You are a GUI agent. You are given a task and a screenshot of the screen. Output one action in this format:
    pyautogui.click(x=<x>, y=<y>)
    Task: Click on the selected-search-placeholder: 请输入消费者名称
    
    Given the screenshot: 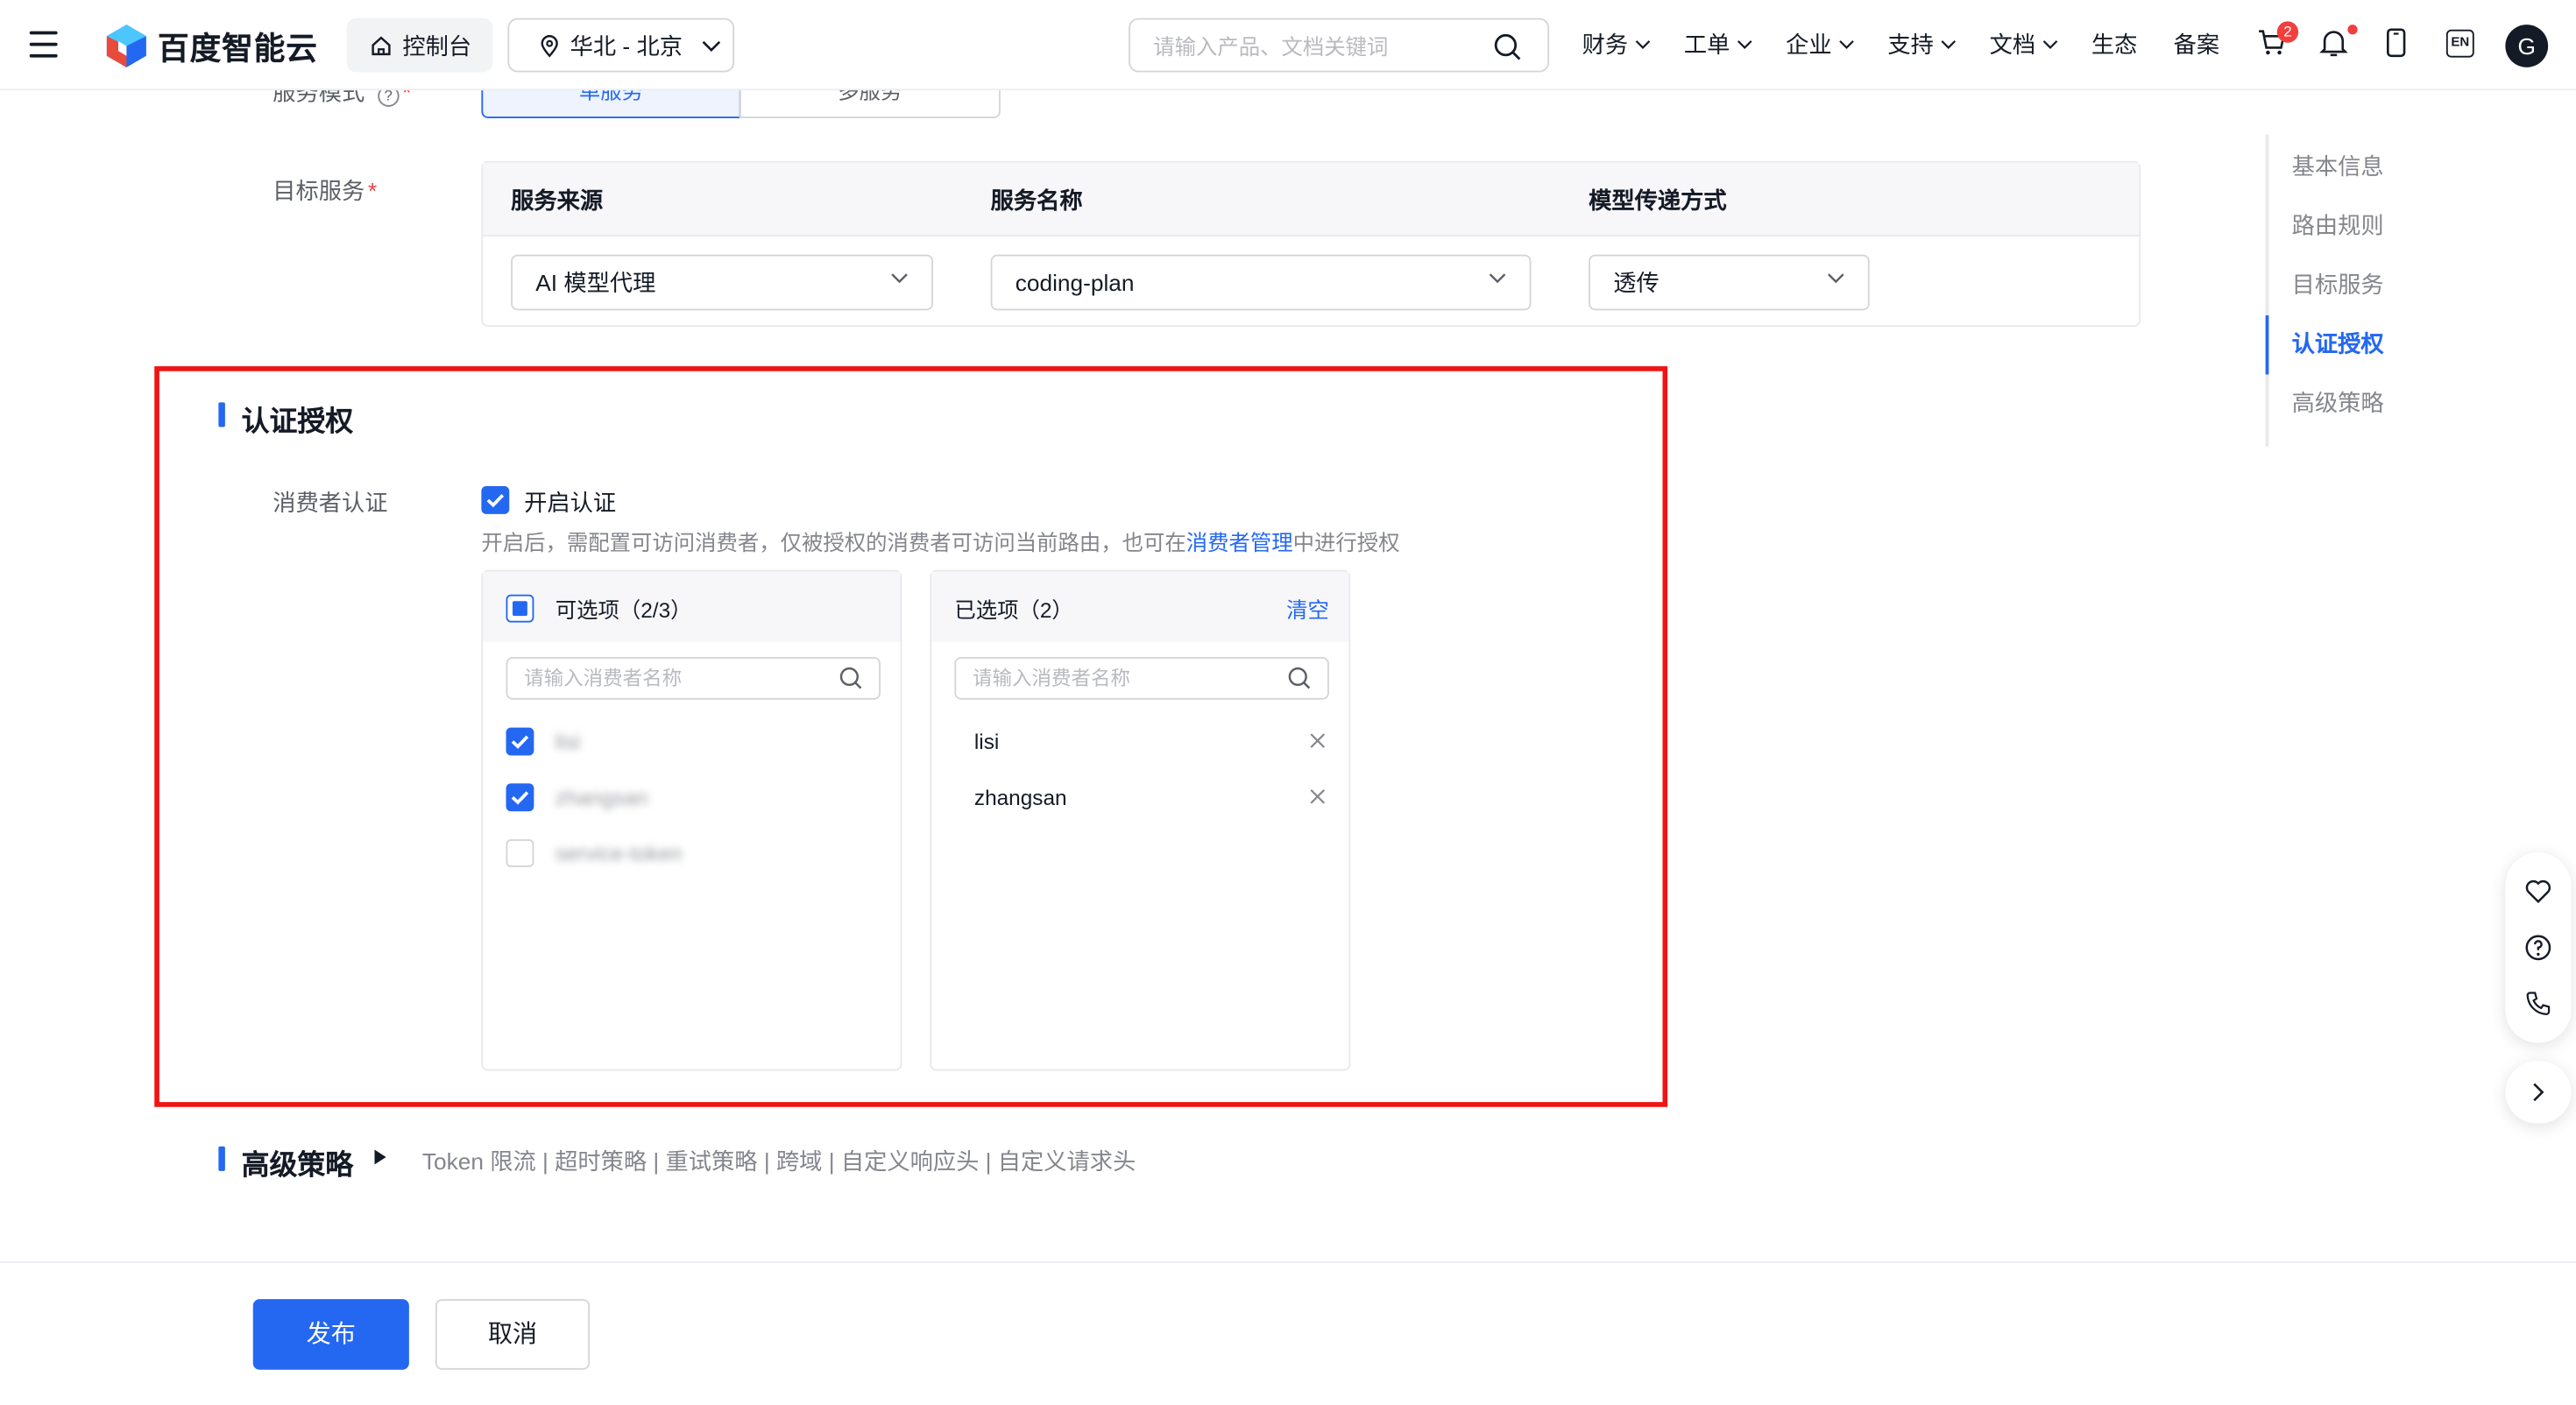 What is the action you would take?
    pyautogui.click(x=1052, y=678)
    